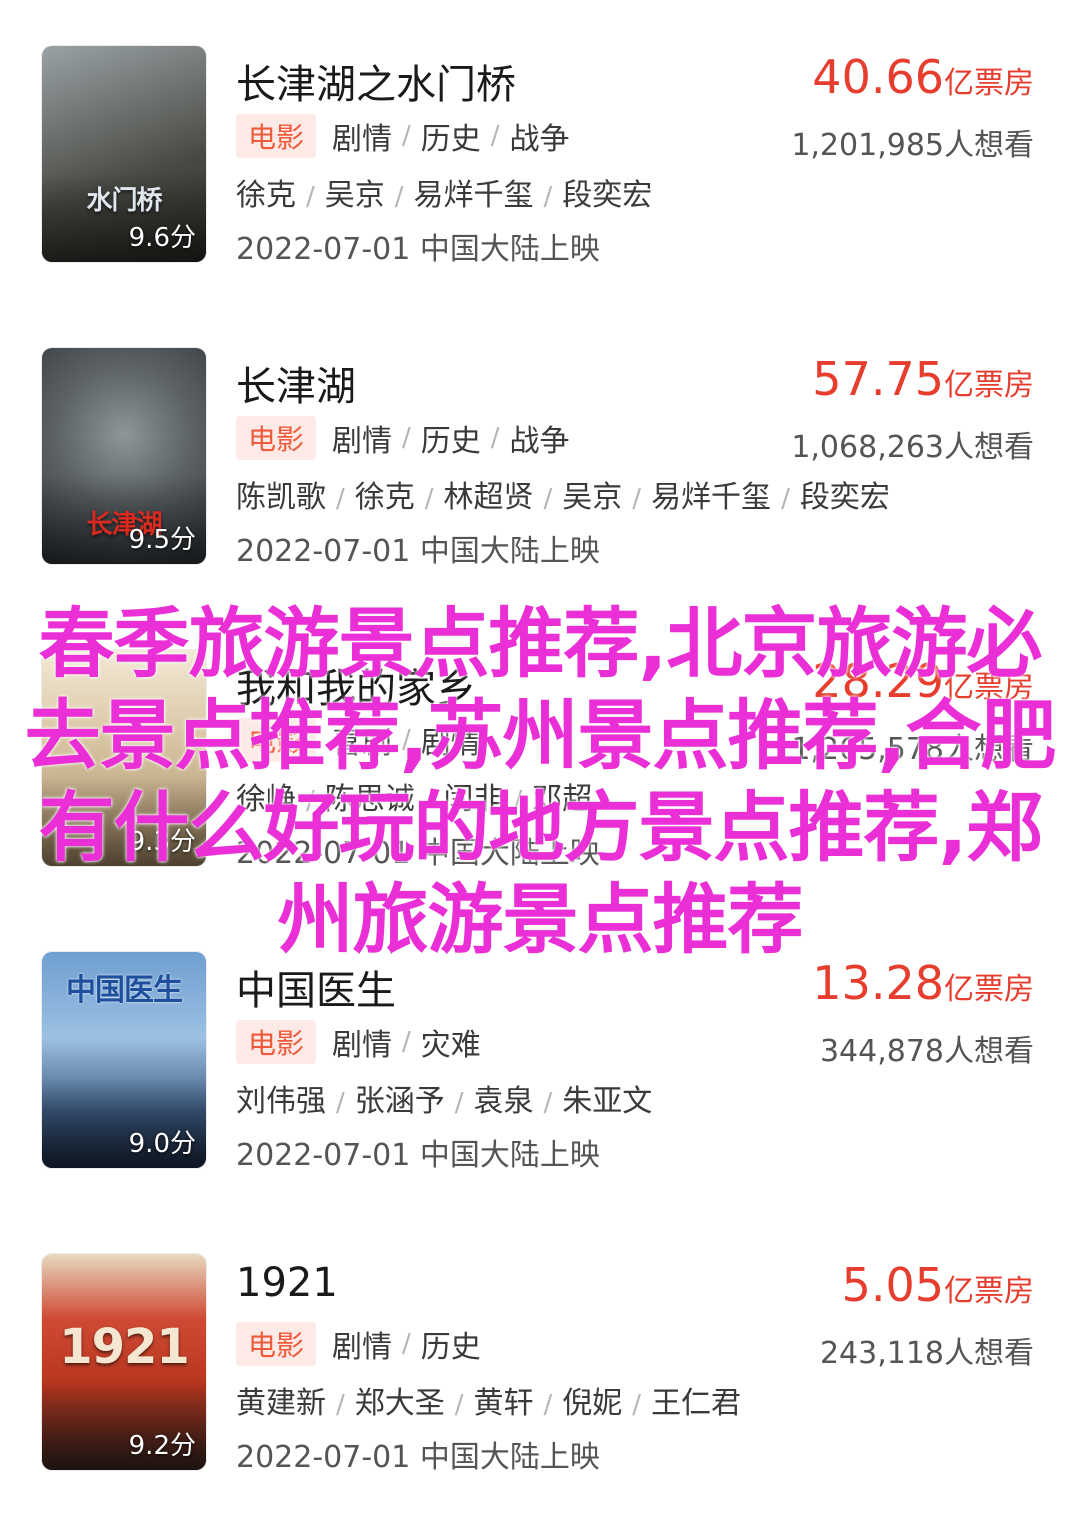 Image resolution: width=1080 pixels, height=1520 pixels. I want to click on box-office: 5.05亿票房, so click(938, 1285).